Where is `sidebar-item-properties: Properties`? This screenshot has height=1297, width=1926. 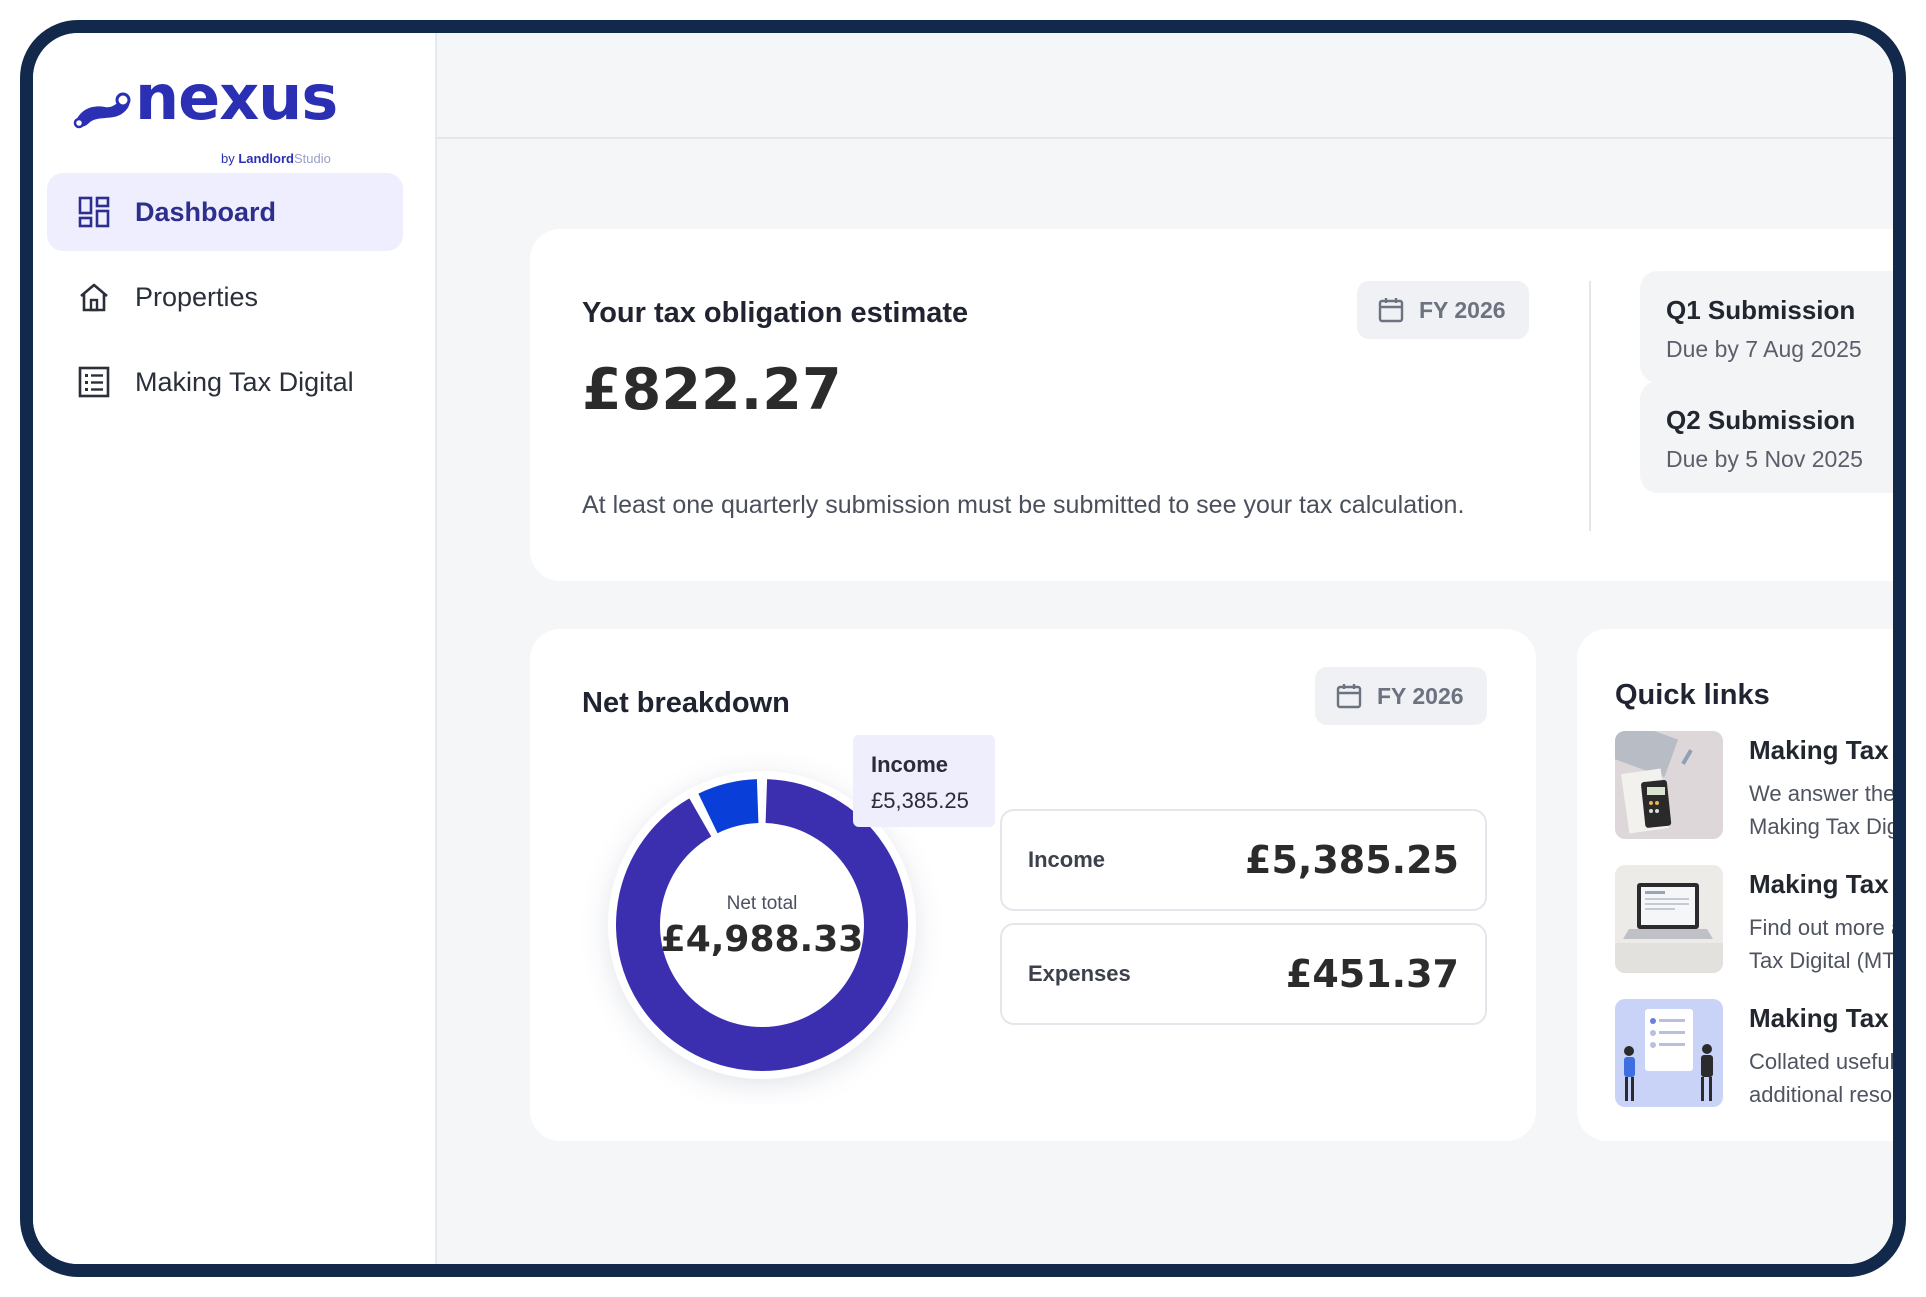 sidebar-item-properties: Properties is located at coordinates (225, 297).